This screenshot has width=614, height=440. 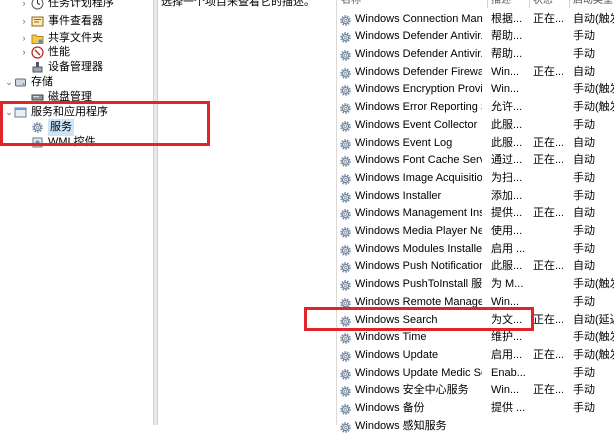 What do you see at coordinates (475, 356) in the screenshot?
I see `service-row: Windows Update 启用... 正在... 手动(触发` at bounding box center [475, 356].